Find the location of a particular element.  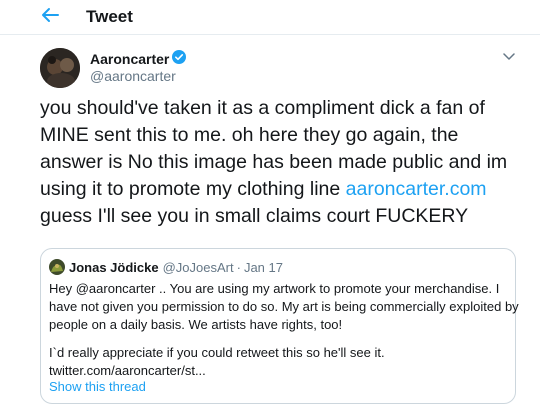

quoted-author-name: Jonas Jödicke is located at coordinates (114, 267).